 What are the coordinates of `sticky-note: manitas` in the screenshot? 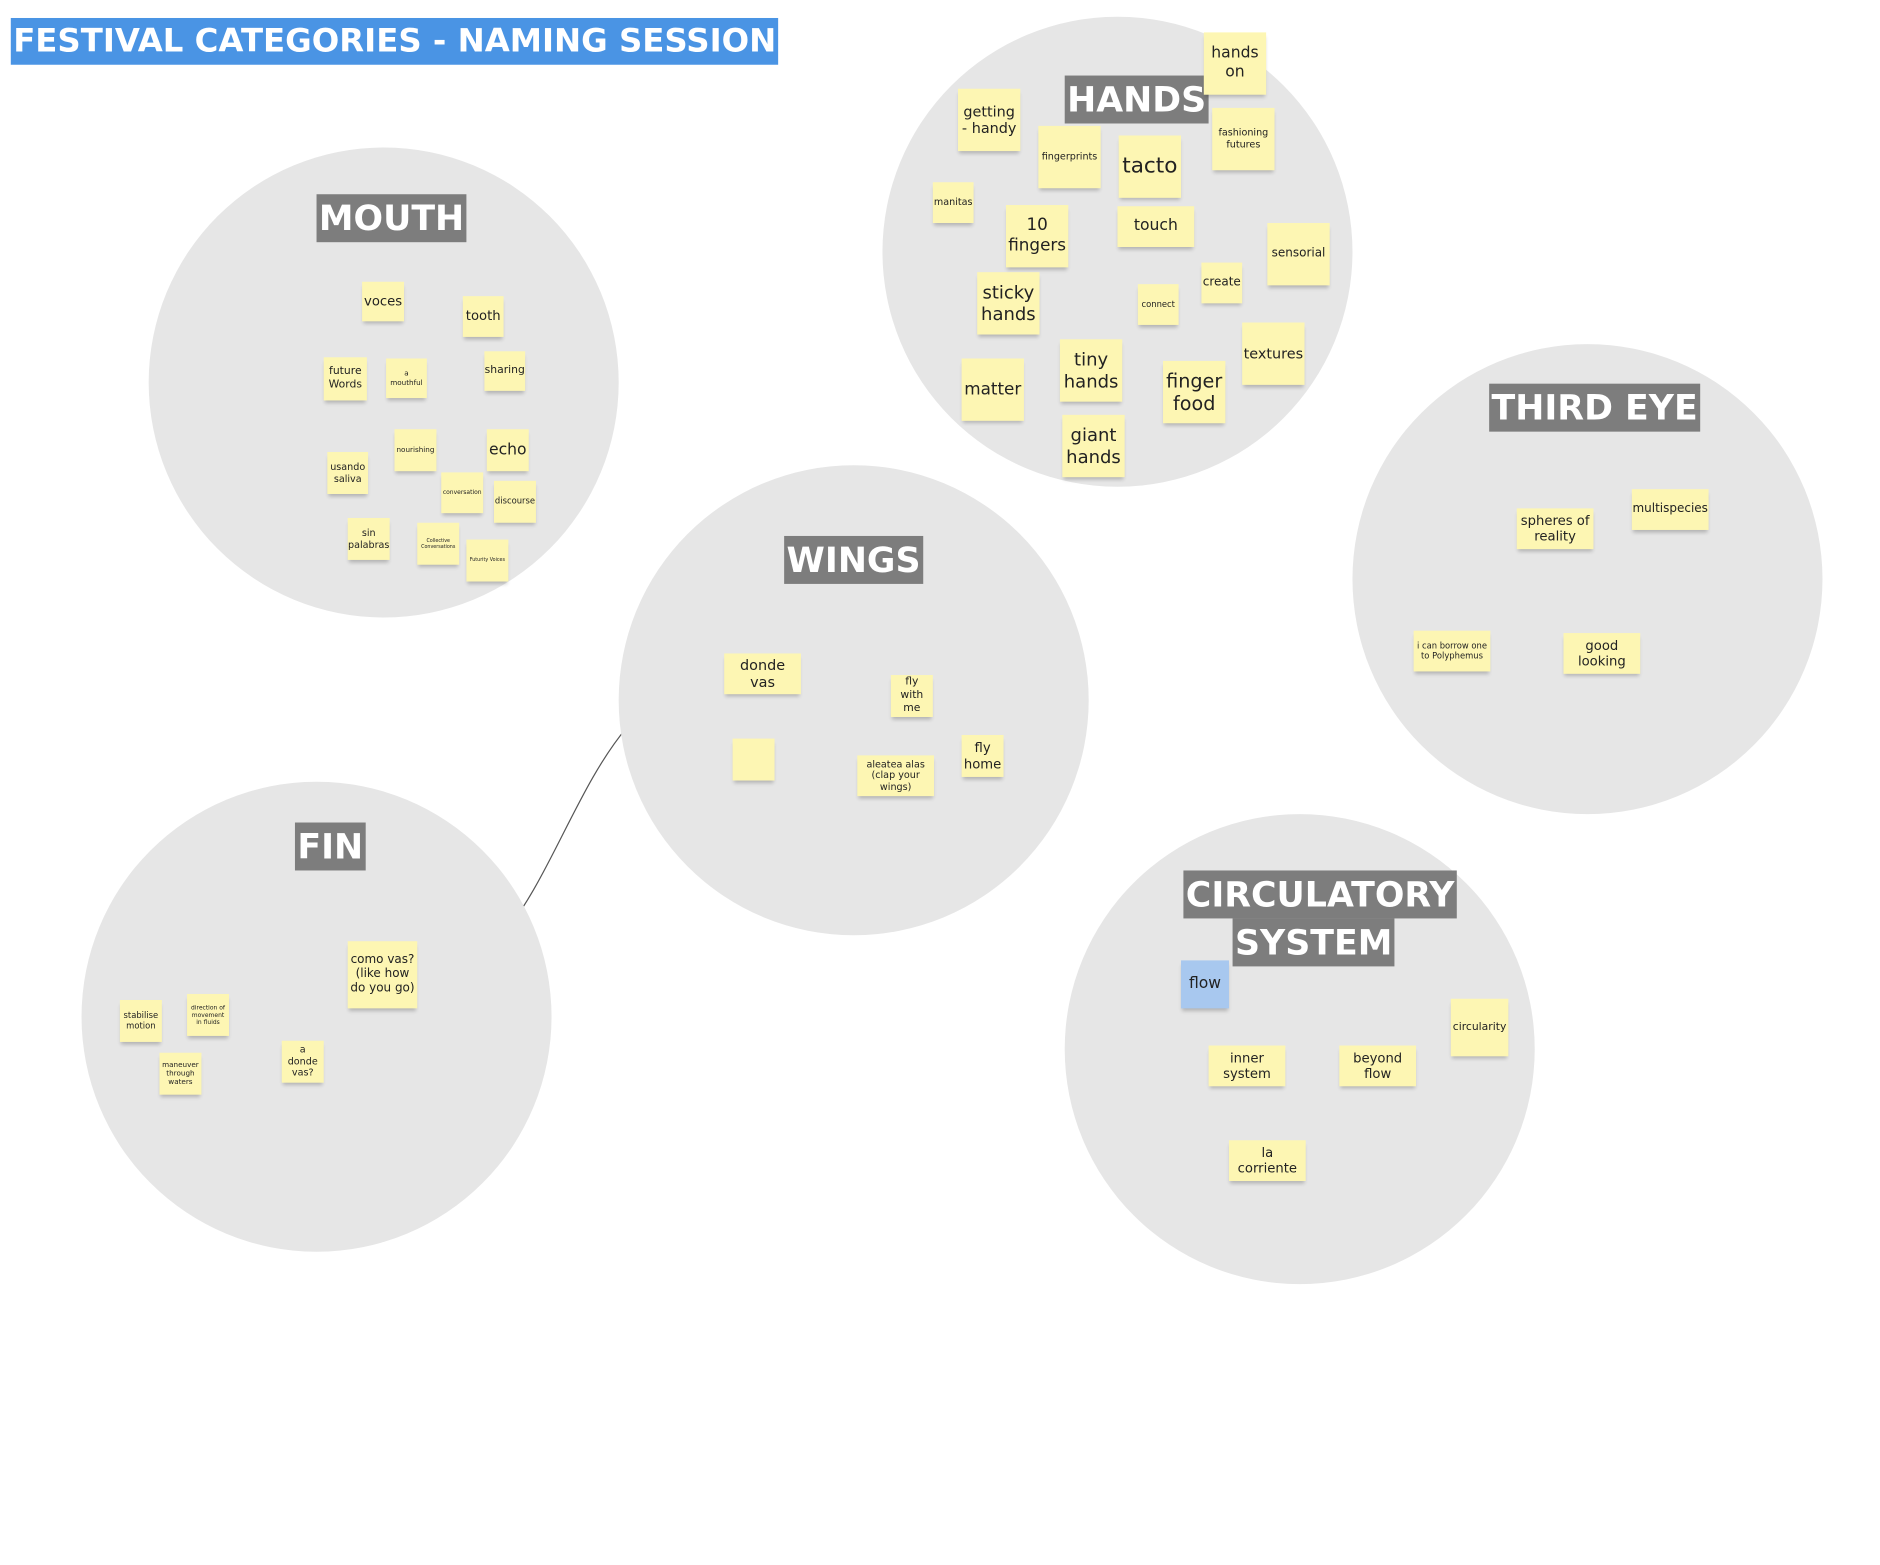 It's located at (953, 203).